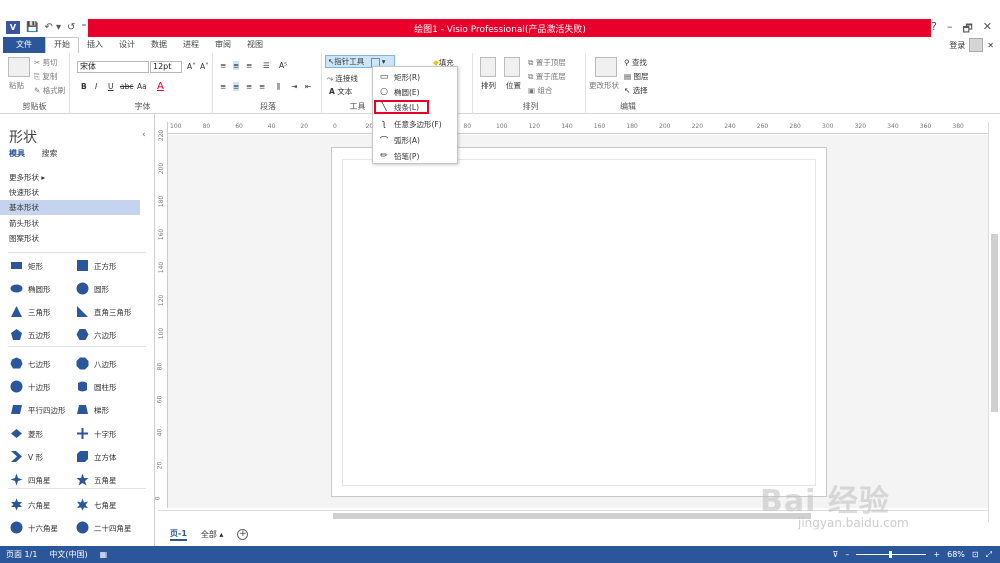 This screenshot has width=1000, height=563. I want to click on vertical-scroll-thumb, so click(994, 323).